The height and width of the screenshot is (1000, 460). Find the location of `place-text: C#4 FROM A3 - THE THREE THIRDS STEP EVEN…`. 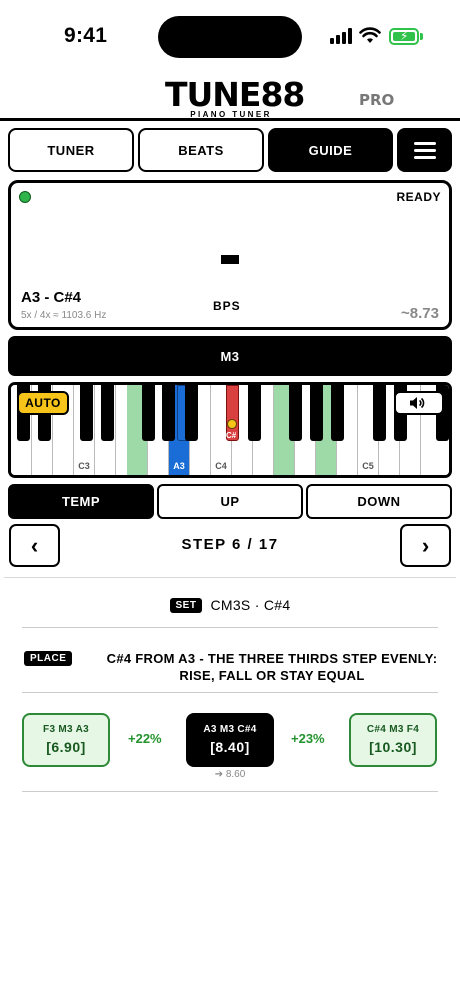

place-text: C#4 FROM A3 - THE THREE THIRDS STEP EVEN… is located at coordinates (272, 667).